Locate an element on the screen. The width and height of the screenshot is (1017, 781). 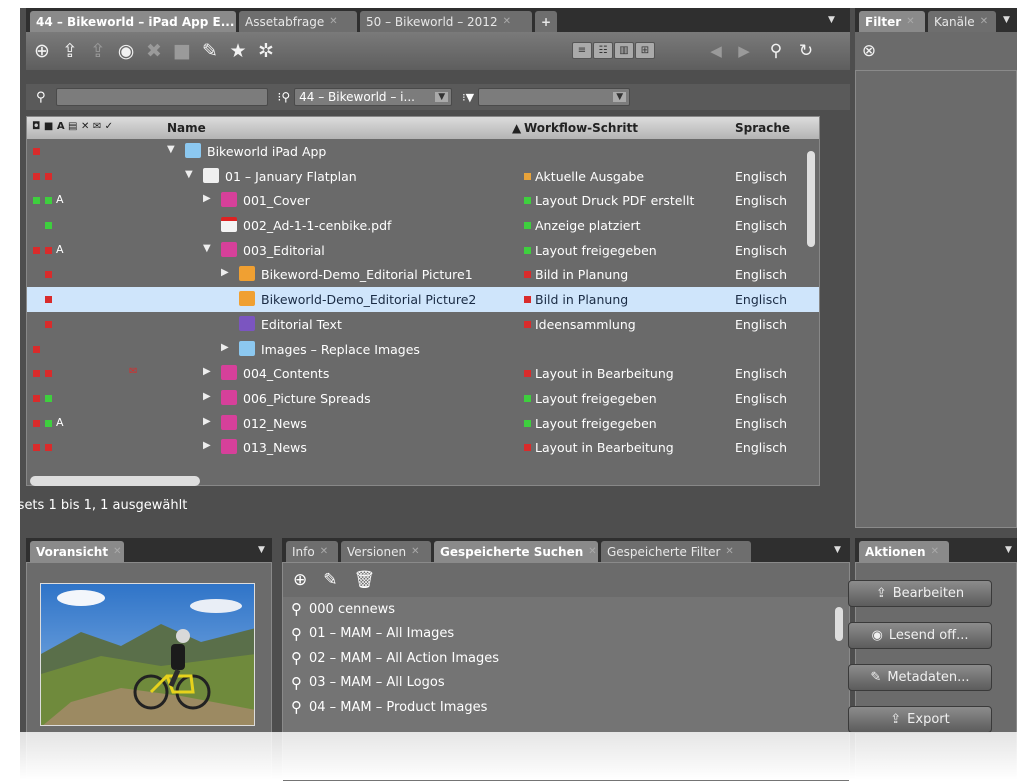
tab-bikeworld-ipad: 44 – Bikeworld – iPad App E...✕ is located at coordinates (133, 21).